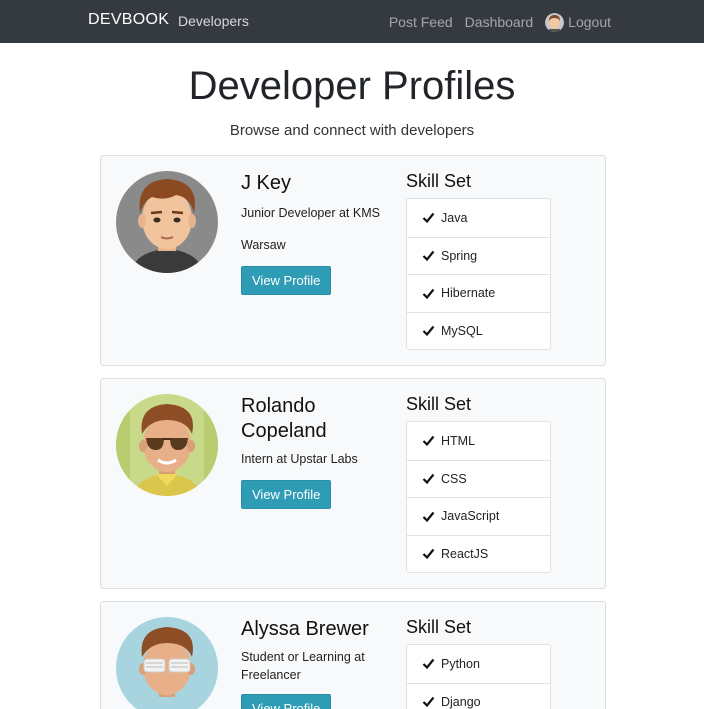 The height and width of the screenshot is (709, 704). I want to click on nav-post-feed-link: Post Feed, so click(421, 22).